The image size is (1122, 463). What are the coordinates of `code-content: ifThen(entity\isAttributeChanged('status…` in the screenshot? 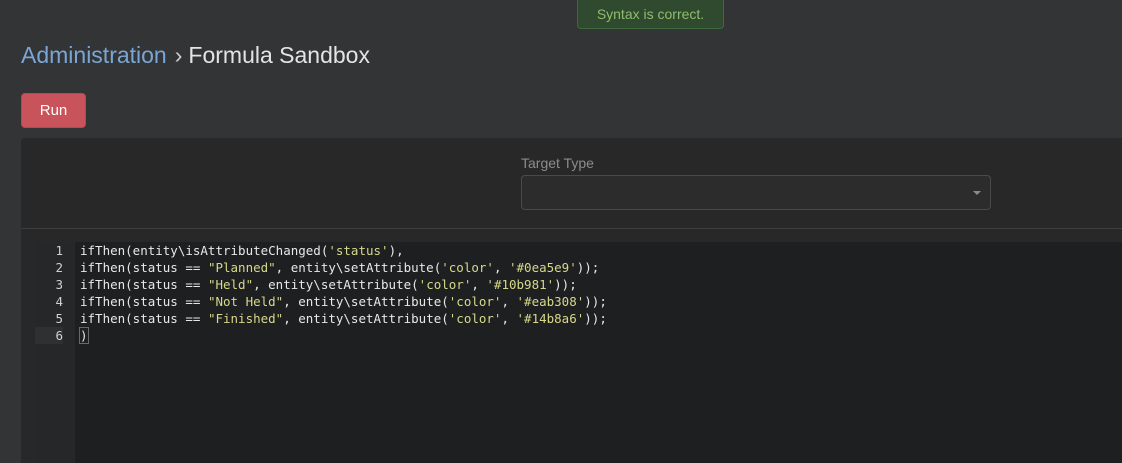 It's located at (343, 293).